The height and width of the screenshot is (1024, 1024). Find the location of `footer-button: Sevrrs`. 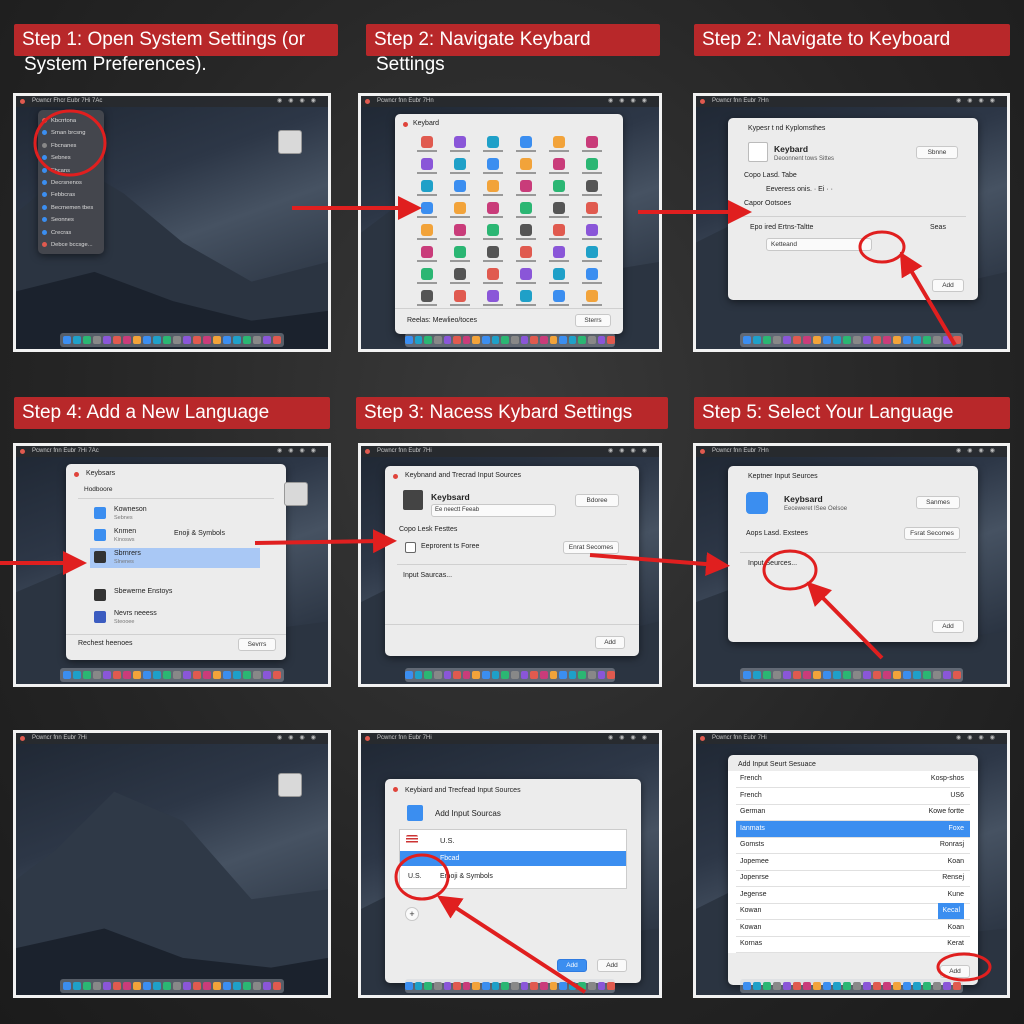

footer-button: Sevrrs is located at coordinates (257, 644).